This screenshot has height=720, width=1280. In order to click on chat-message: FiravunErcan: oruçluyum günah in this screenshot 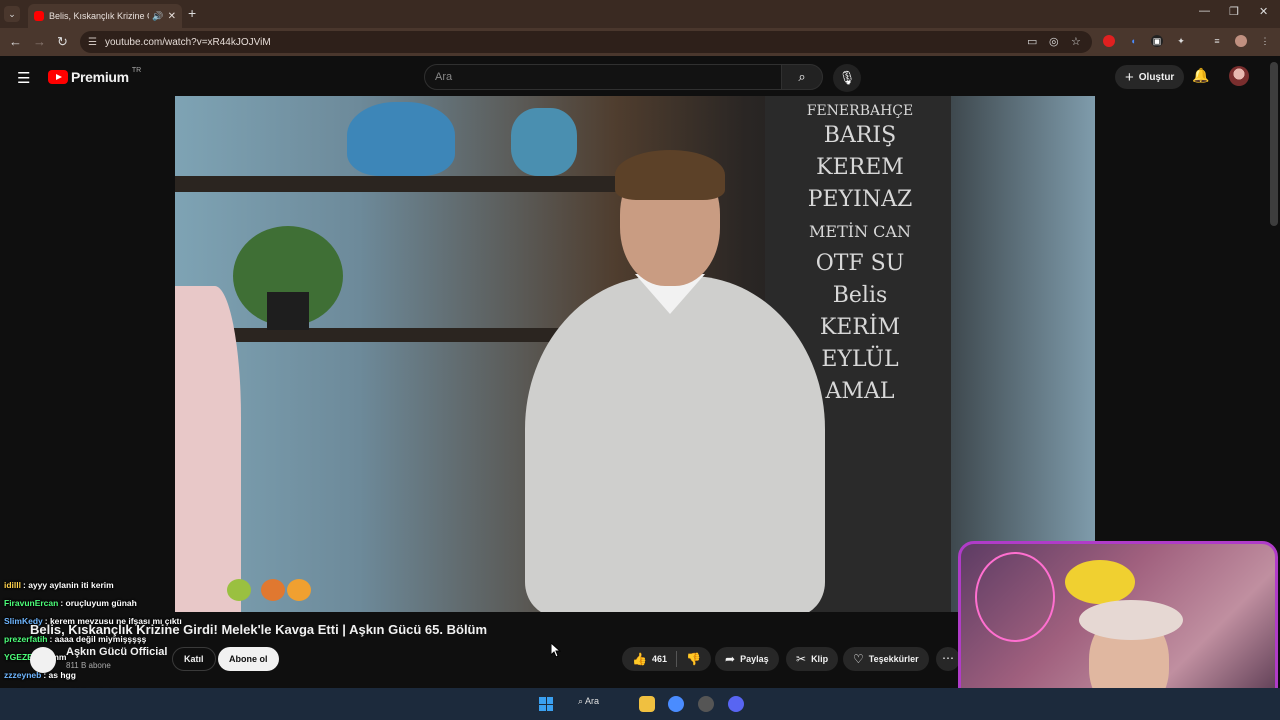, I will do `click(104, 603)`.